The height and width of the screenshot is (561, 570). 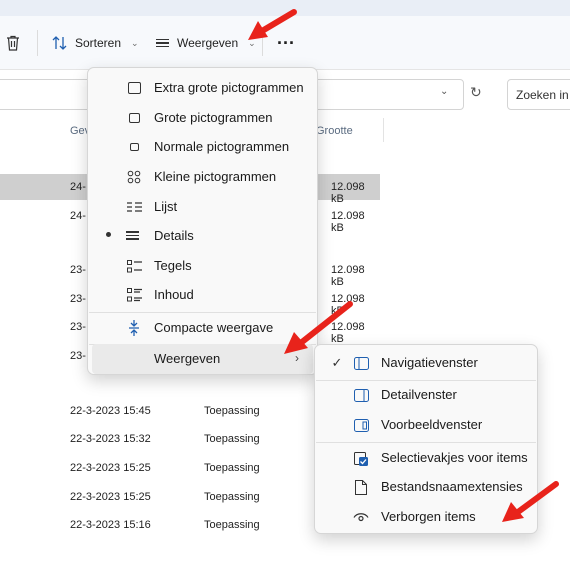 I want to click on compact-view-icon, so click(x=134, y=328).